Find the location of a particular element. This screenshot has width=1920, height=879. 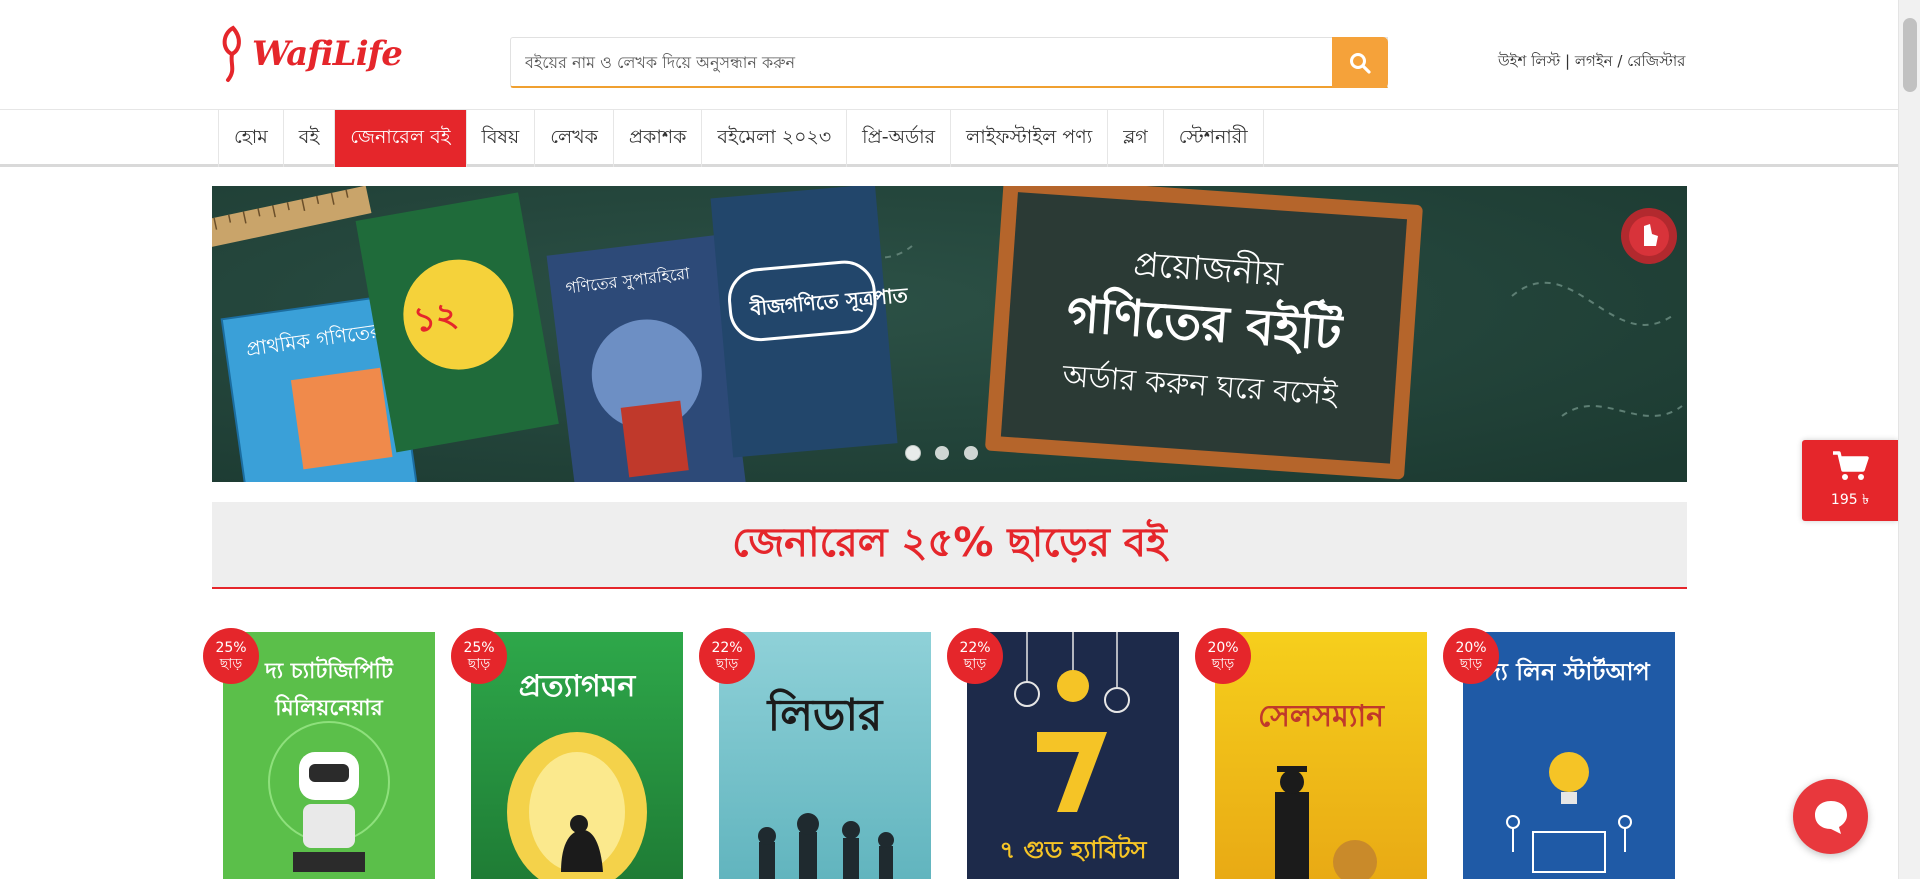

prayer-illustration-icon is located at coordinates (577, 805).